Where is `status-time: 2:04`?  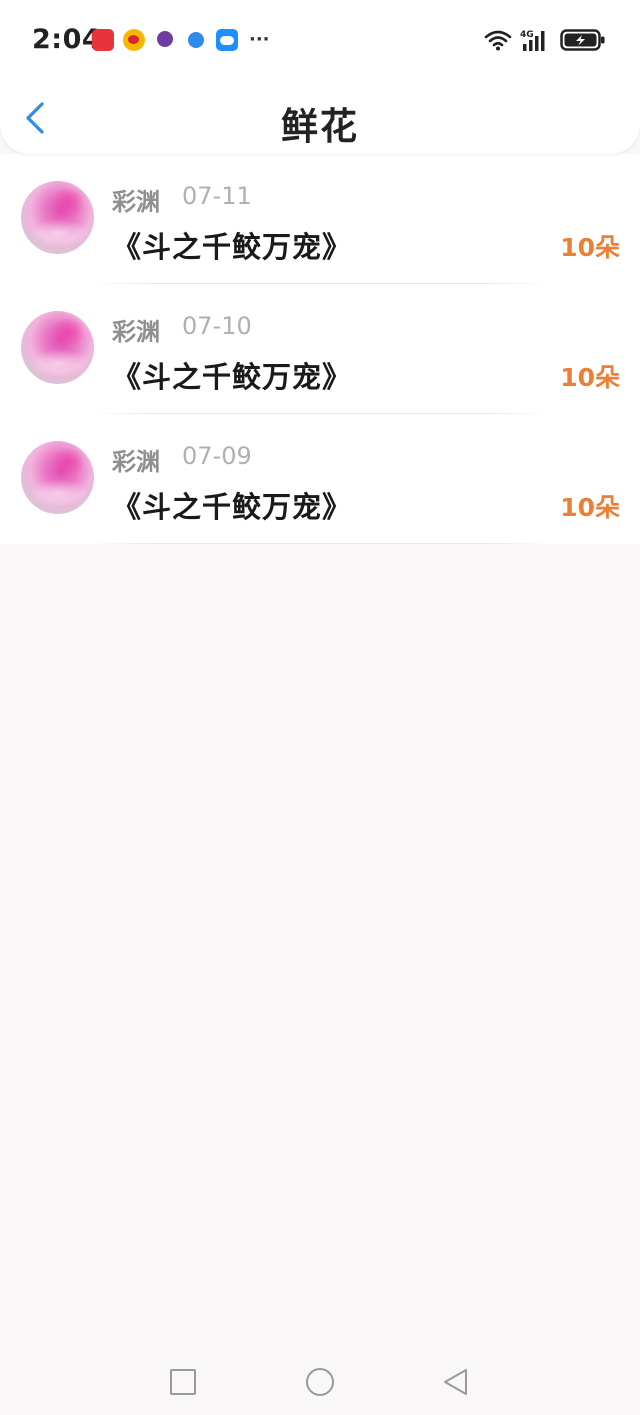 status-time: 2:04 is located at coordinates (67, 39).